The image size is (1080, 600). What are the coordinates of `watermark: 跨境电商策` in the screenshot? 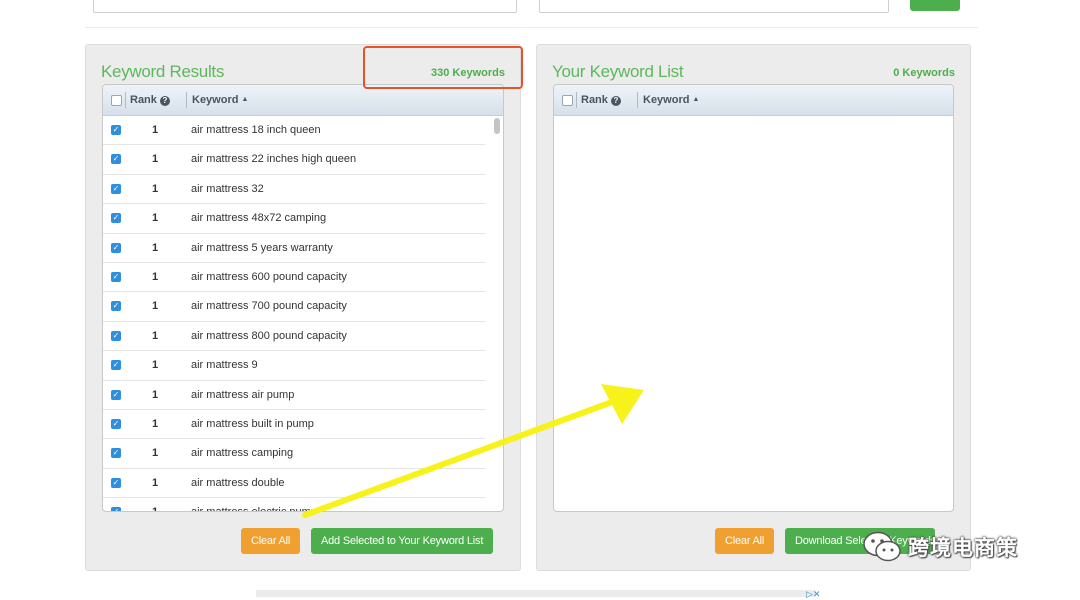 It's located at (940, 547).